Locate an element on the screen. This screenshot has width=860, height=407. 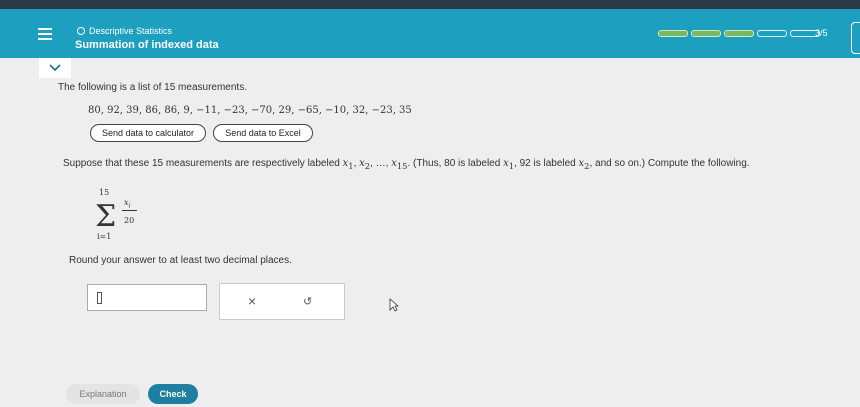
sum-lower-limit: i=1 is located at coordinates (104, 236).